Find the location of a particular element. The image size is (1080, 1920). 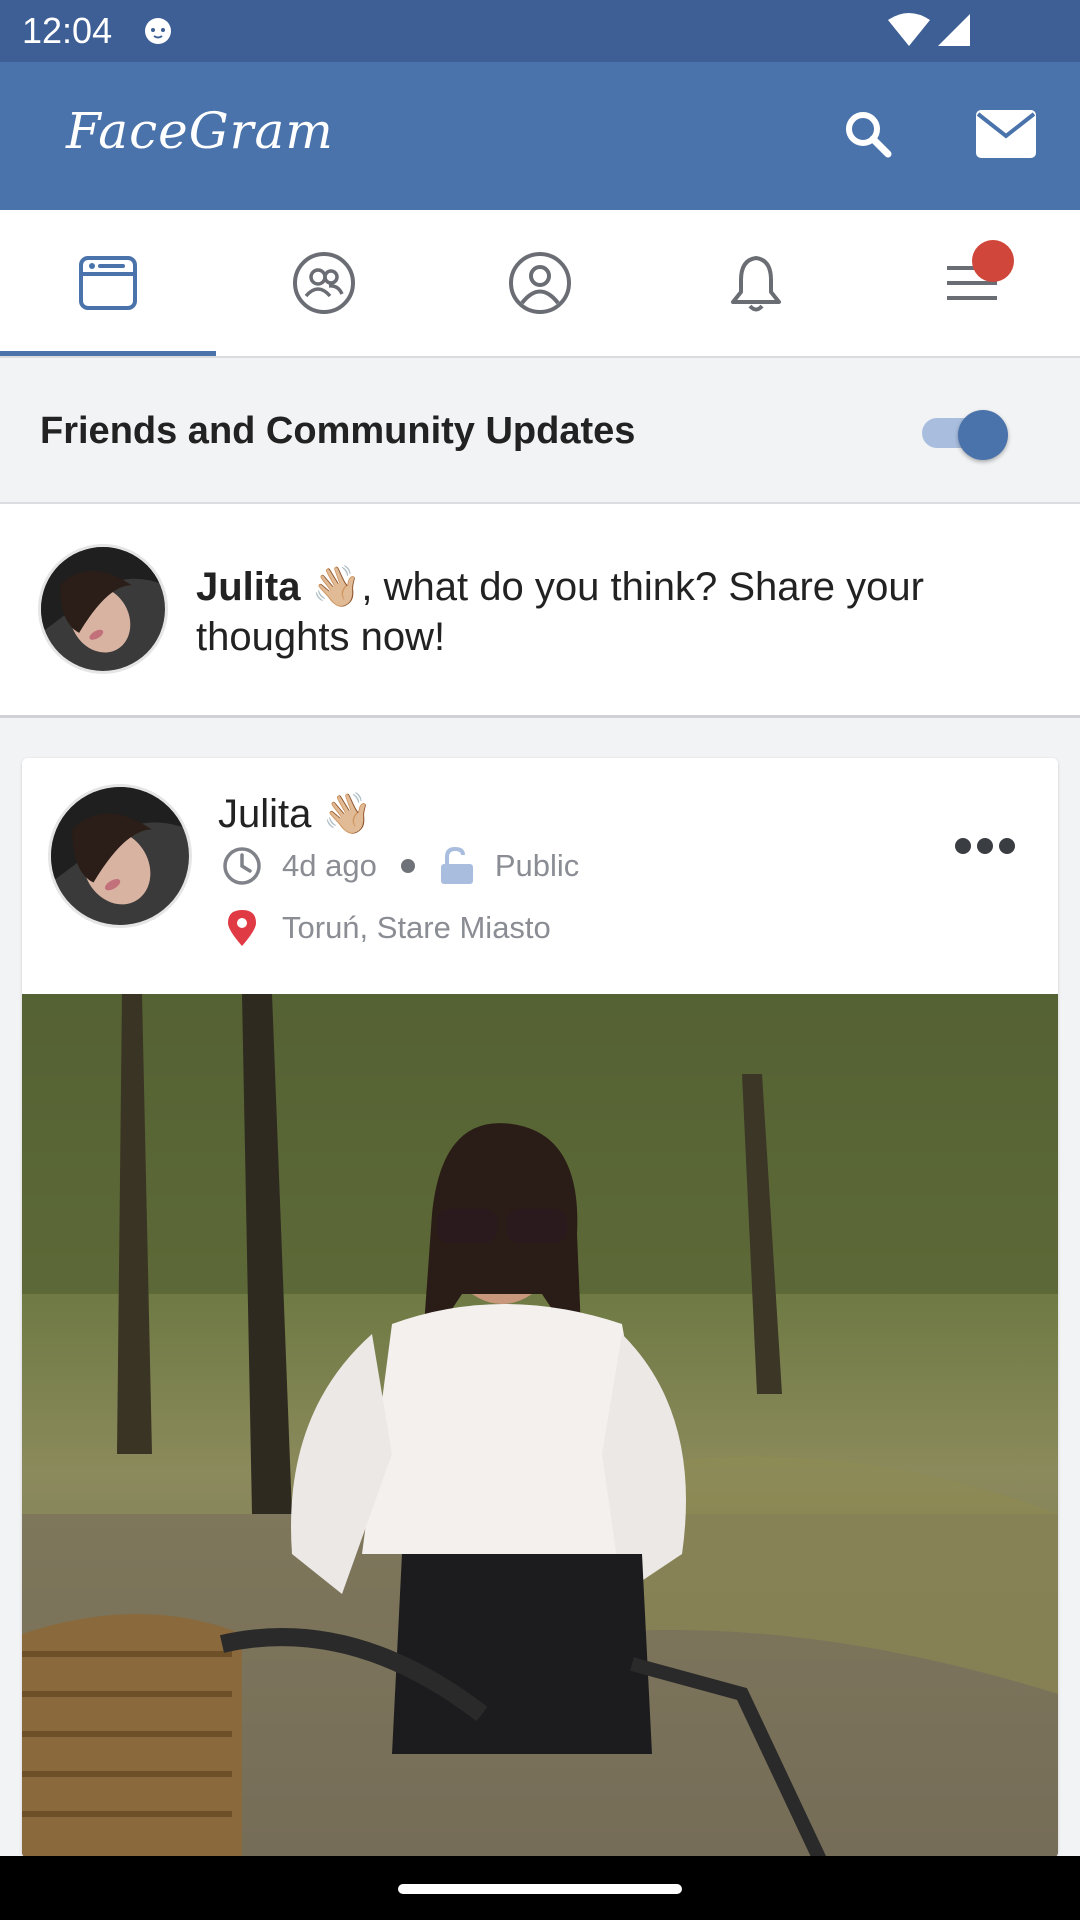

filter-row: Friends and Community Updates is located at coordinates (540, 431).